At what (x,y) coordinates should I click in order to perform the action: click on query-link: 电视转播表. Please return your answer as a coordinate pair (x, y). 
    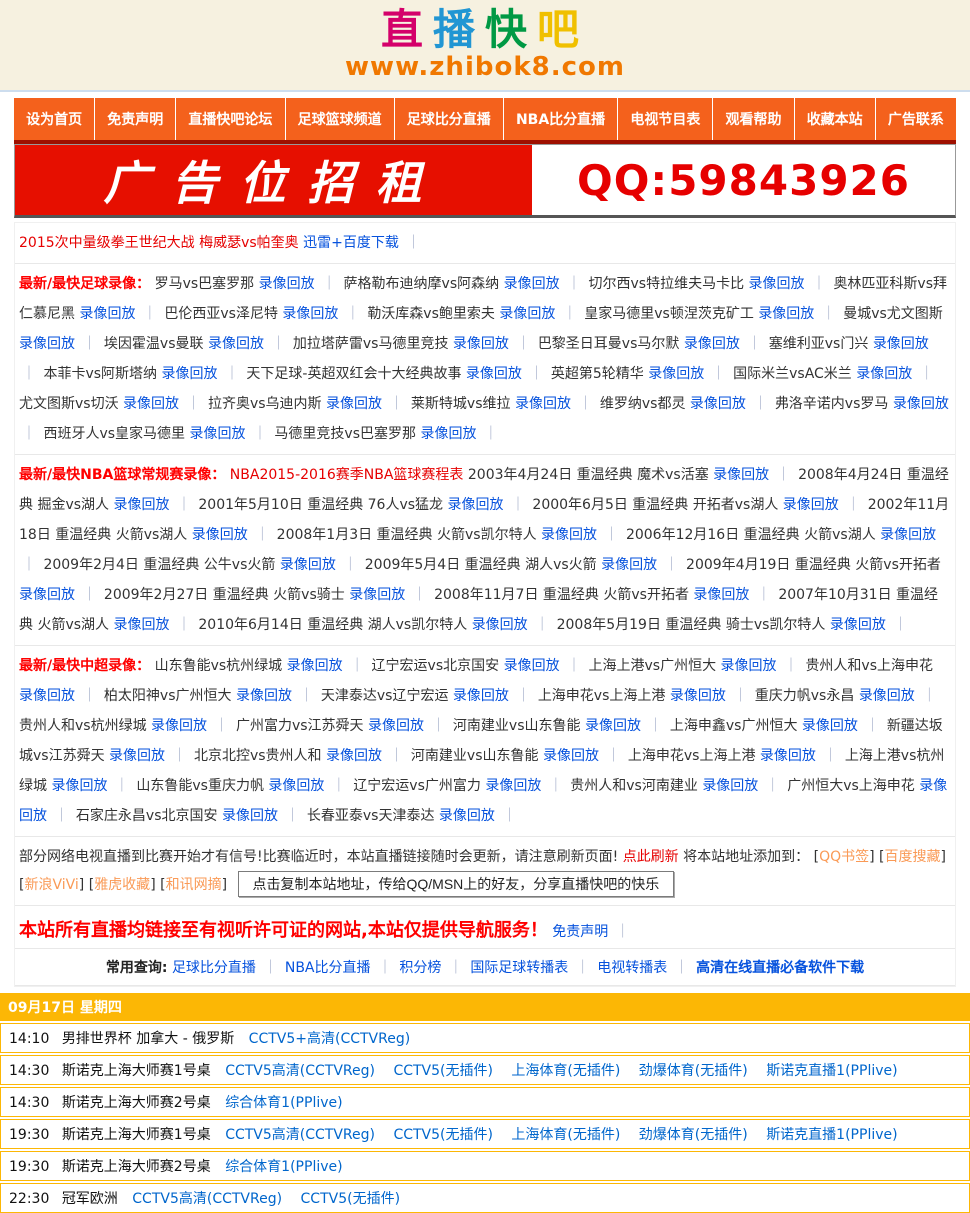
    Looking at the image, I should click on (632, 968).